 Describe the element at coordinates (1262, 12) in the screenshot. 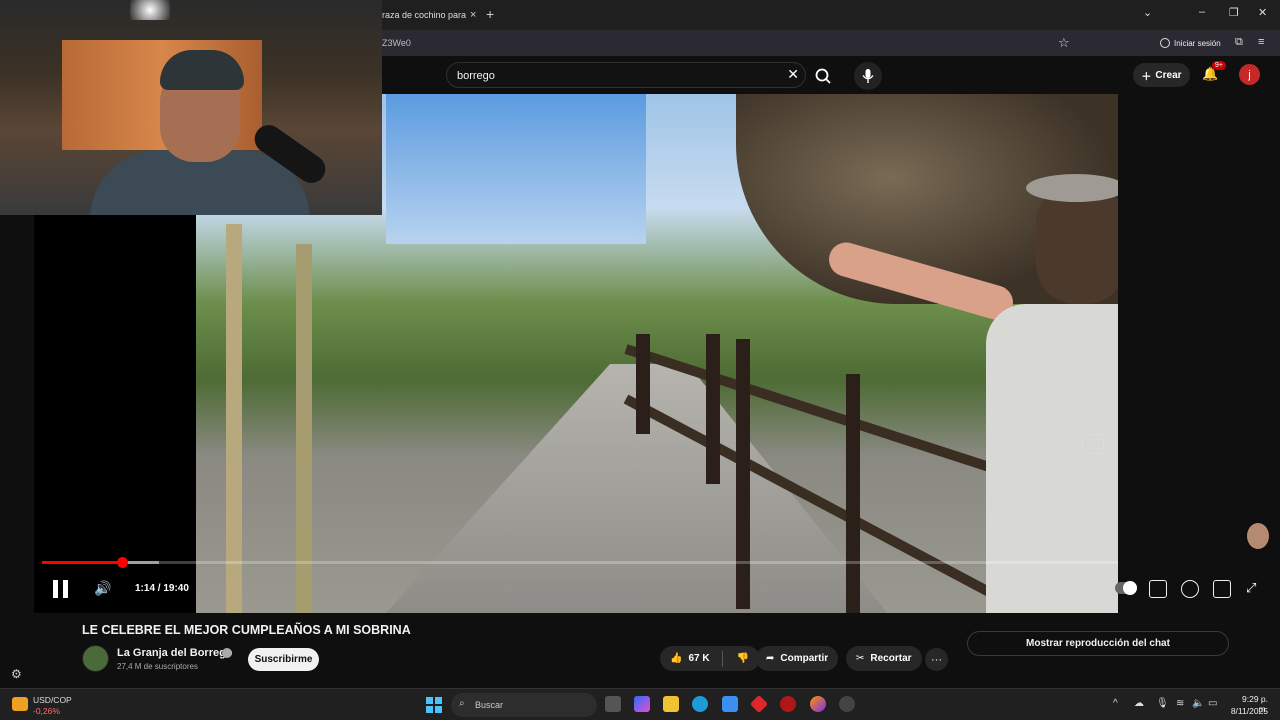

I see `close-window-button: ✕` at that location.